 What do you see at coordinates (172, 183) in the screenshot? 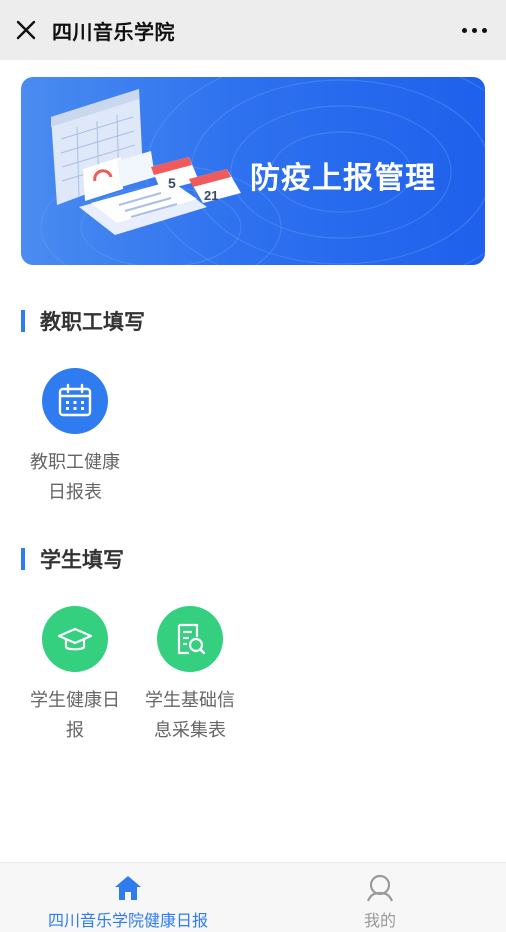
I see `date-tile-5: 5` at bounding box center [172, 183].